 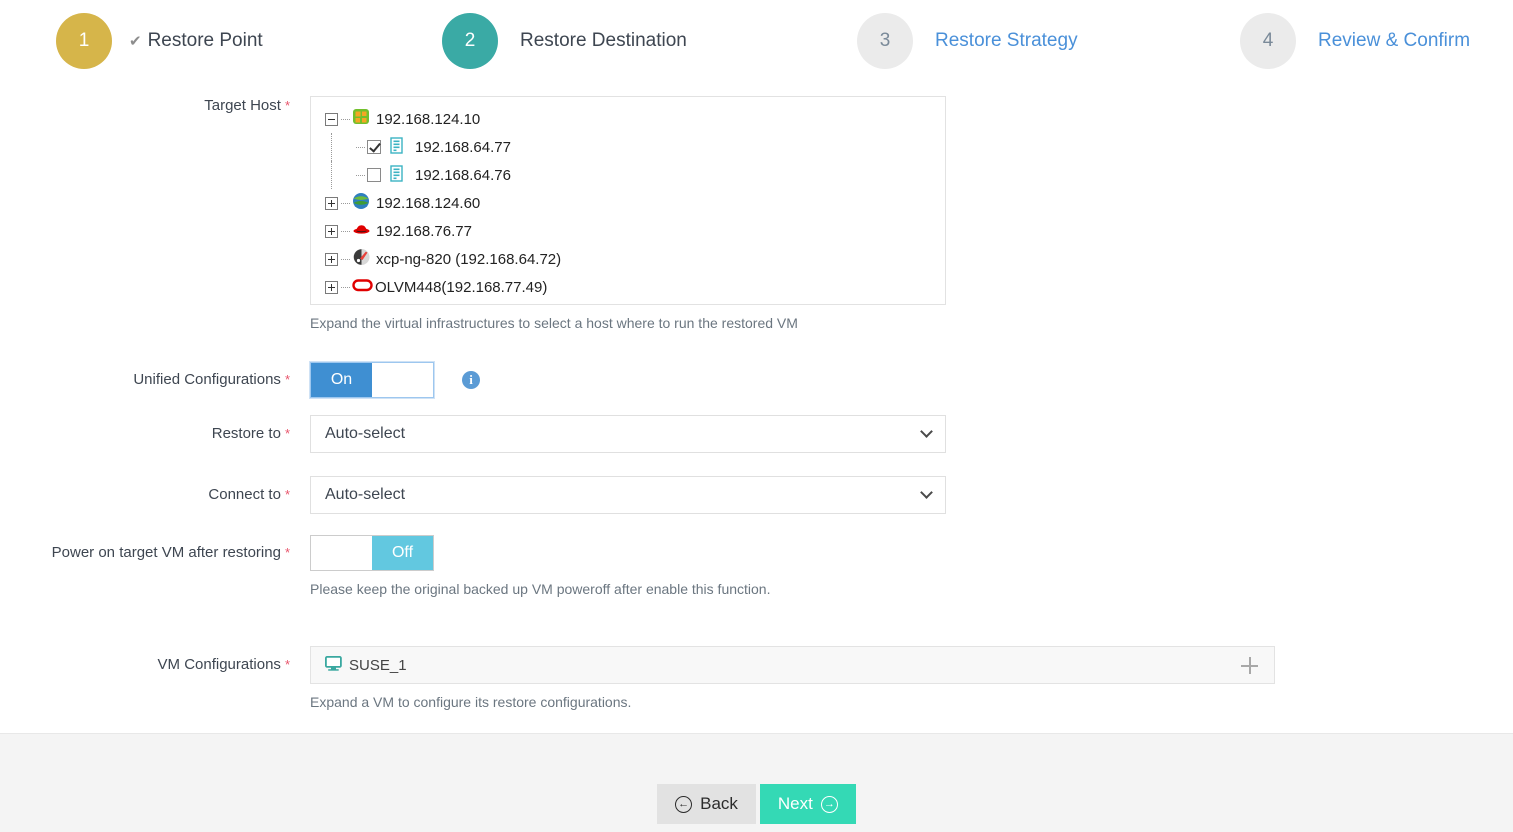 What do you see at coordinates (145, 495) in the screenshot?
I see `connect-to-label: Connect to *` at bounding box center [145, 495].